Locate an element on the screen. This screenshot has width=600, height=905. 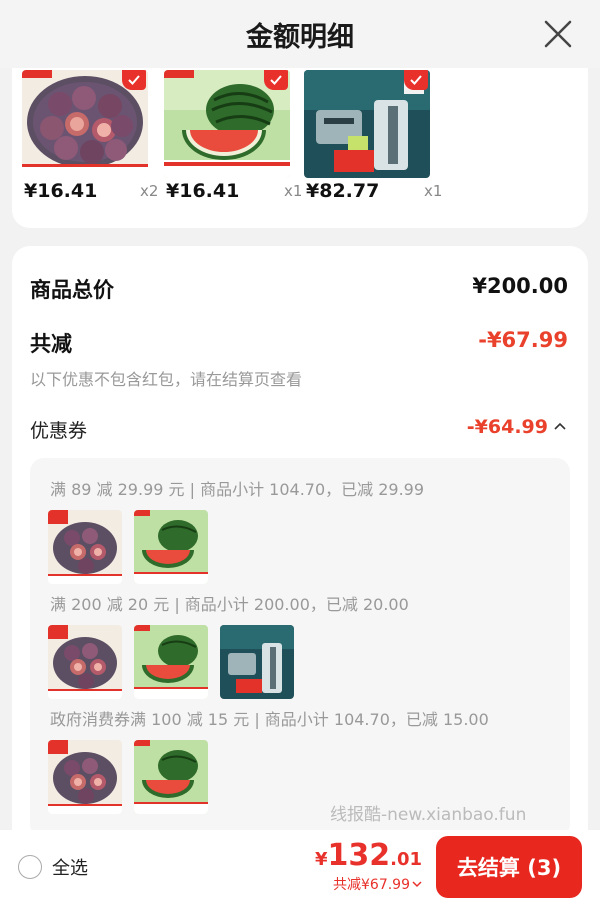
discount-note: 以下优惠不包含红包，请在结算页查看 is located at coordinates (166, 379).